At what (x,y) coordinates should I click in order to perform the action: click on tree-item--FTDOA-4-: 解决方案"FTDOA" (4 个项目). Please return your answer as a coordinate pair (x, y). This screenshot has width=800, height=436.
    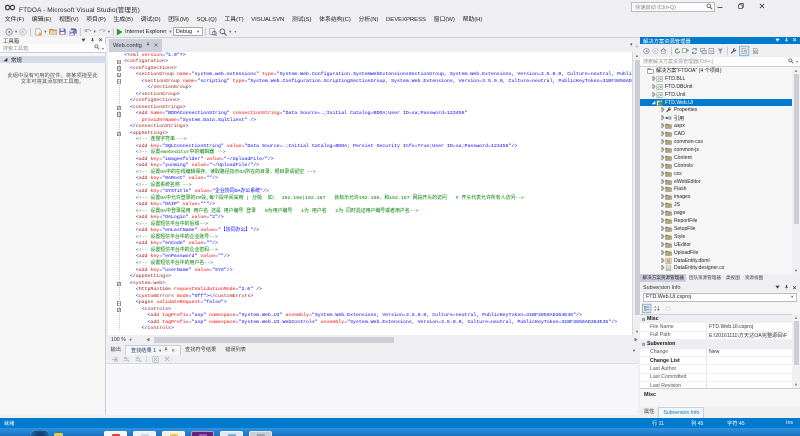
    Looking at the image, I should click on (716, 71).